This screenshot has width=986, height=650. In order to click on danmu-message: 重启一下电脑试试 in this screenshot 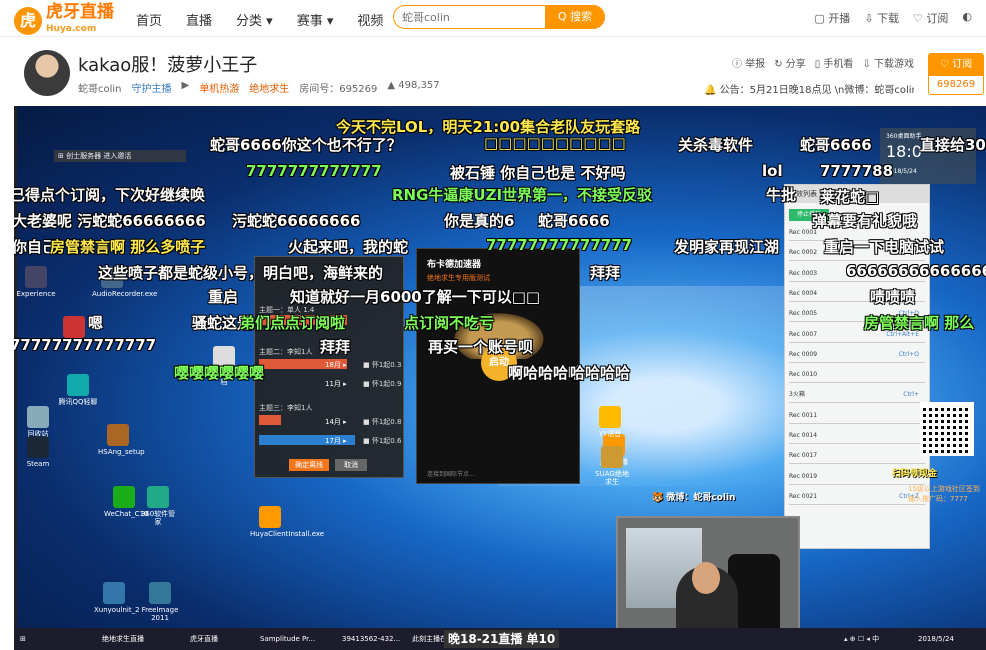, I will do `click(884, 247)`.